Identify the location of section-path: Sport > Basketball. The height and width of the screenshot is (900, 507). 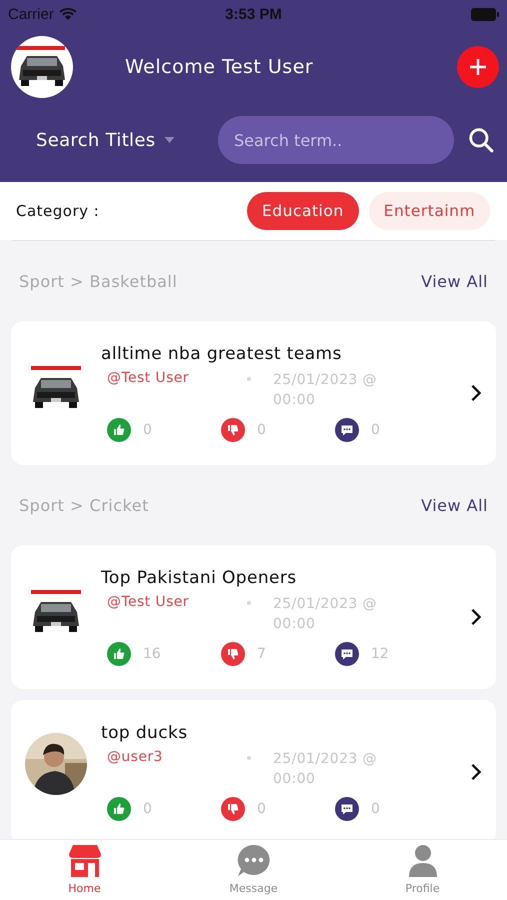
(98, 281).